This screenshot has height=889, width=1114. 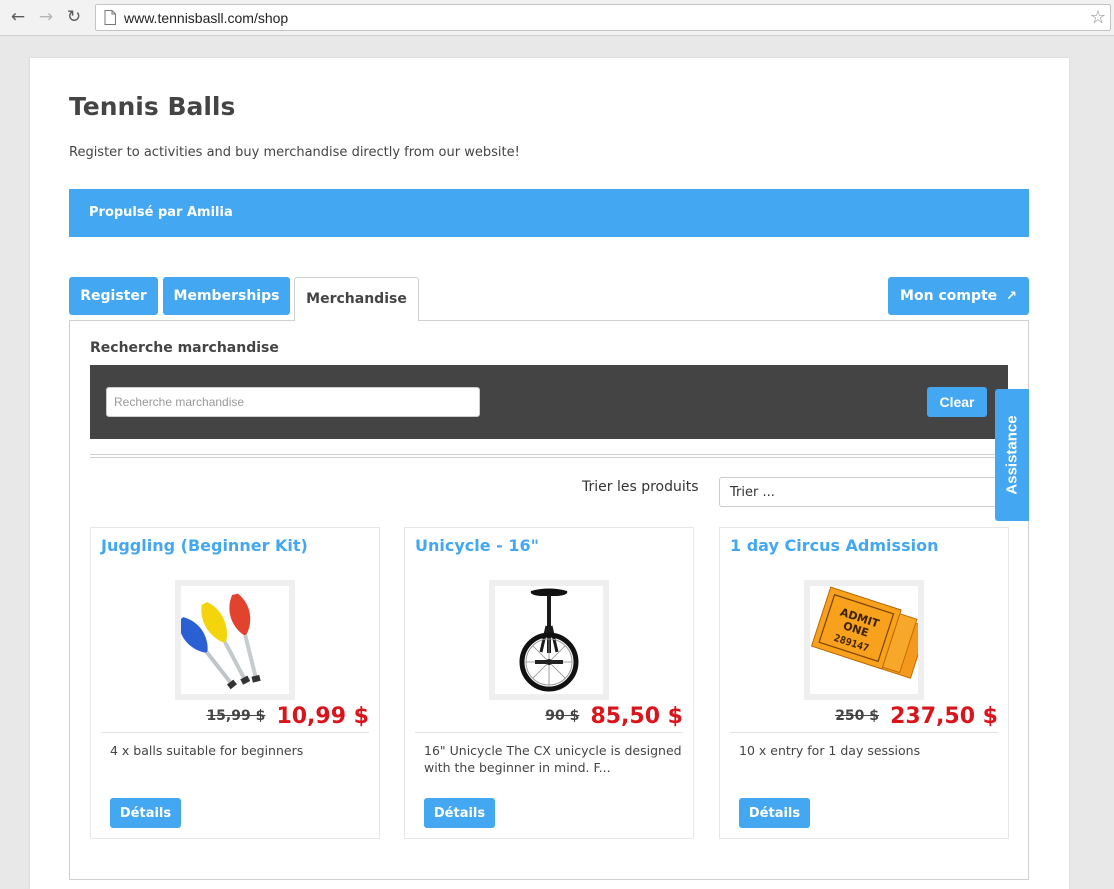 What do you see at coordinates (944, 716) in the screenshot?
I see `sale-price: 237,50 $` at bounding box center [944, 716].